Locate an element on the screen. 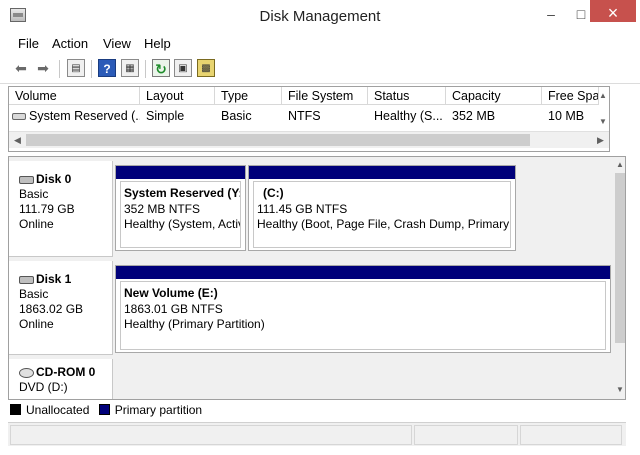 This screenshot has width=640, height=455. minimize-button: – is located at coordinates (551, 14).